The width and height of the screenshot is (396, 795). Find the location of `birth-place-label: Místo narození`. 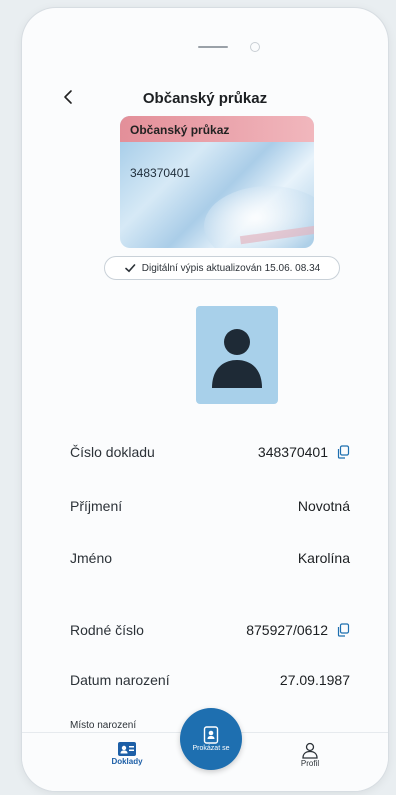

birth-place-label: Místo narození is located at coordinates (103, 725).